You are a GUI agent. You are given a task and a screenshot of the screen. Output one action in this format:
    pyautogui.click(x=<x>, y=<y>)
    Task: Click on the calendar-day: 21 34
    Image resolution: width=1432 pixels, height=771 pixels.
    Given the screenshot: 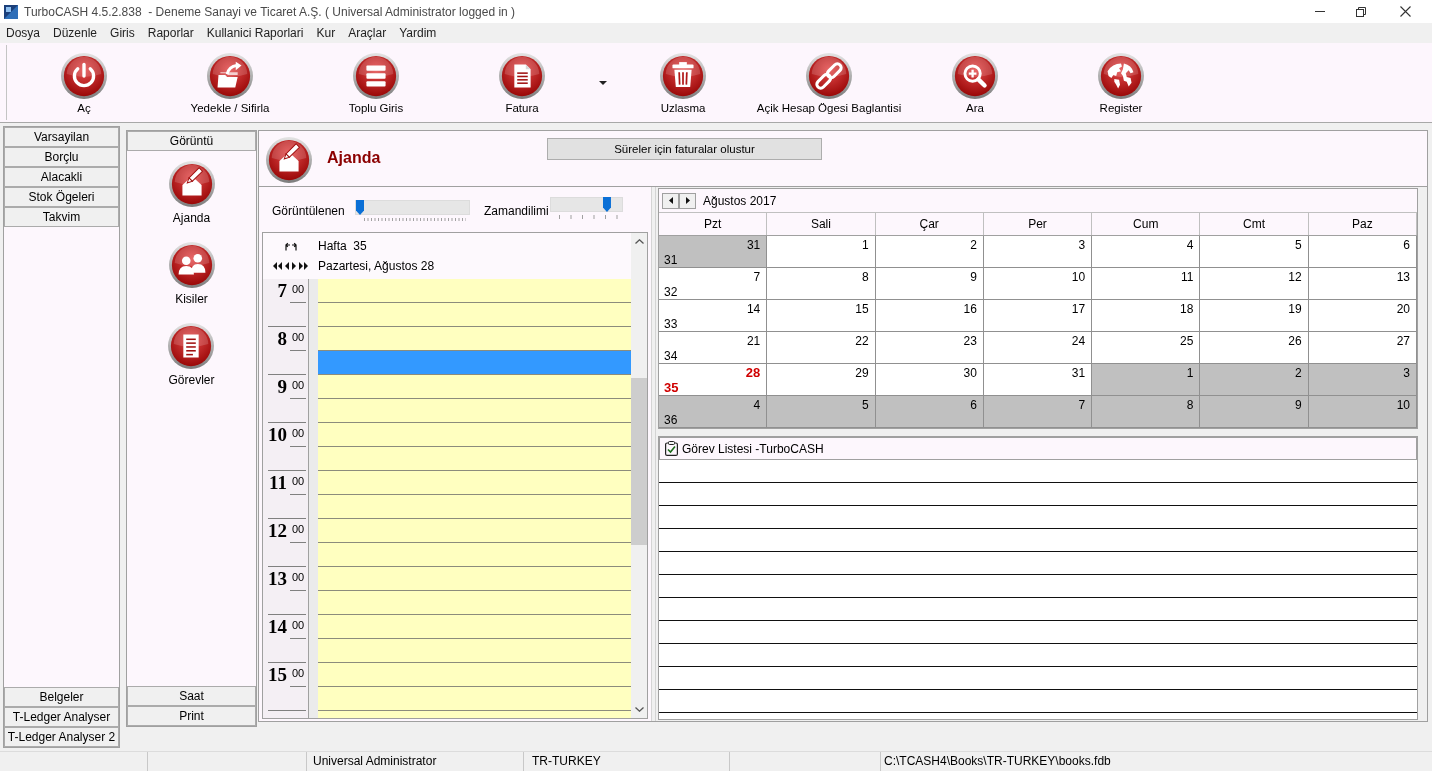 What is the action you would take?
    pyautogui.click(x=713, y=348)
    